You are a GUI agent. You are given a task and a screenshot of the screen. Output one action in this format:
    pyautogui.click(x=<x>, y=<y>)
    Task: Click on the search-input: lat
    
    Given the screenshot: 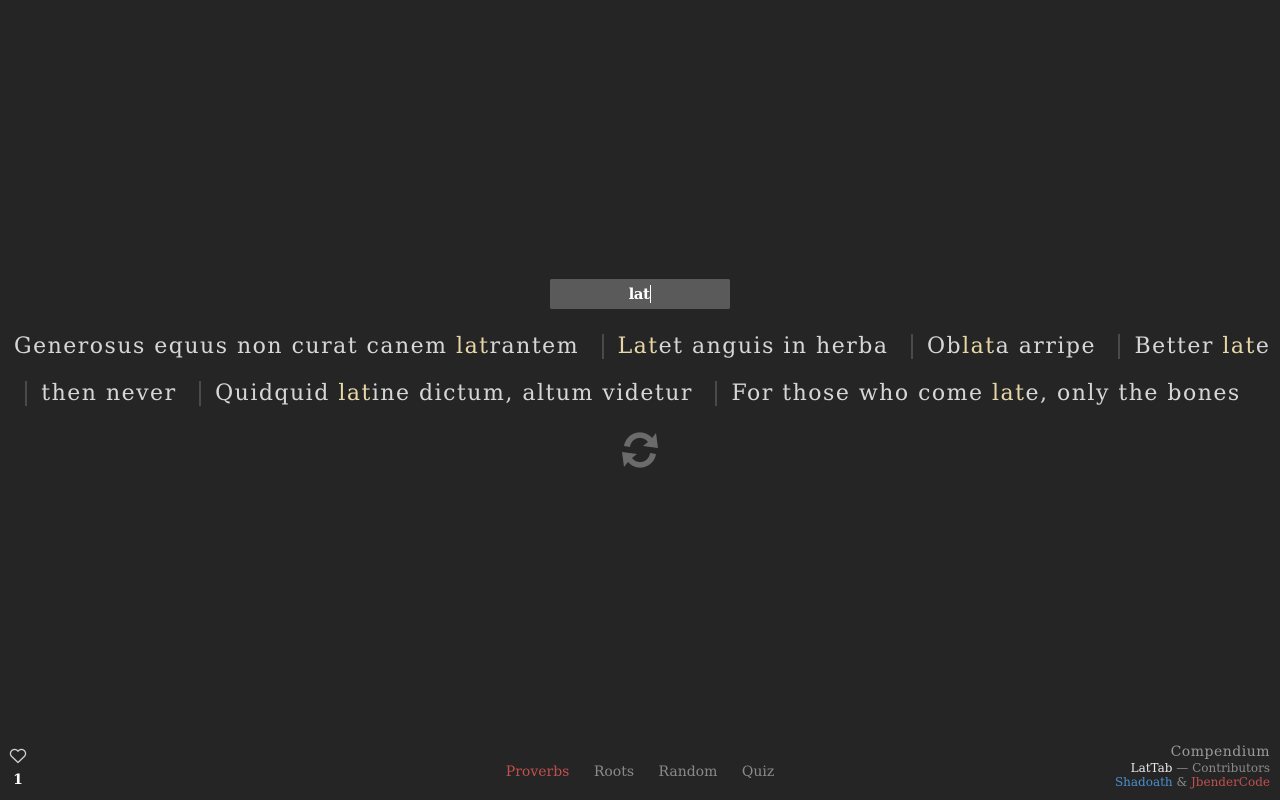 What is the action you would take?
    pyautogui.click(x=640, y=294)
    